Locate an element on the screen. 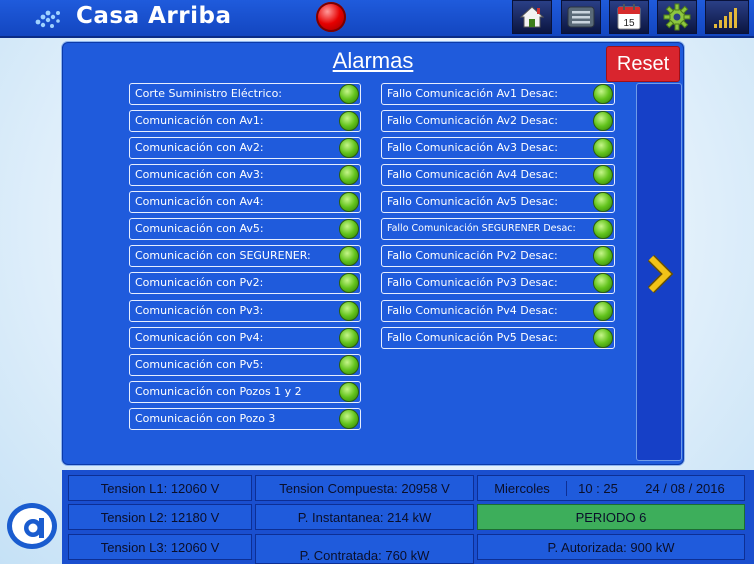 This screenshot has height=564, width=754. alarm-label: Comunicación con Pozo 3 is located at coordinates (205, 418).